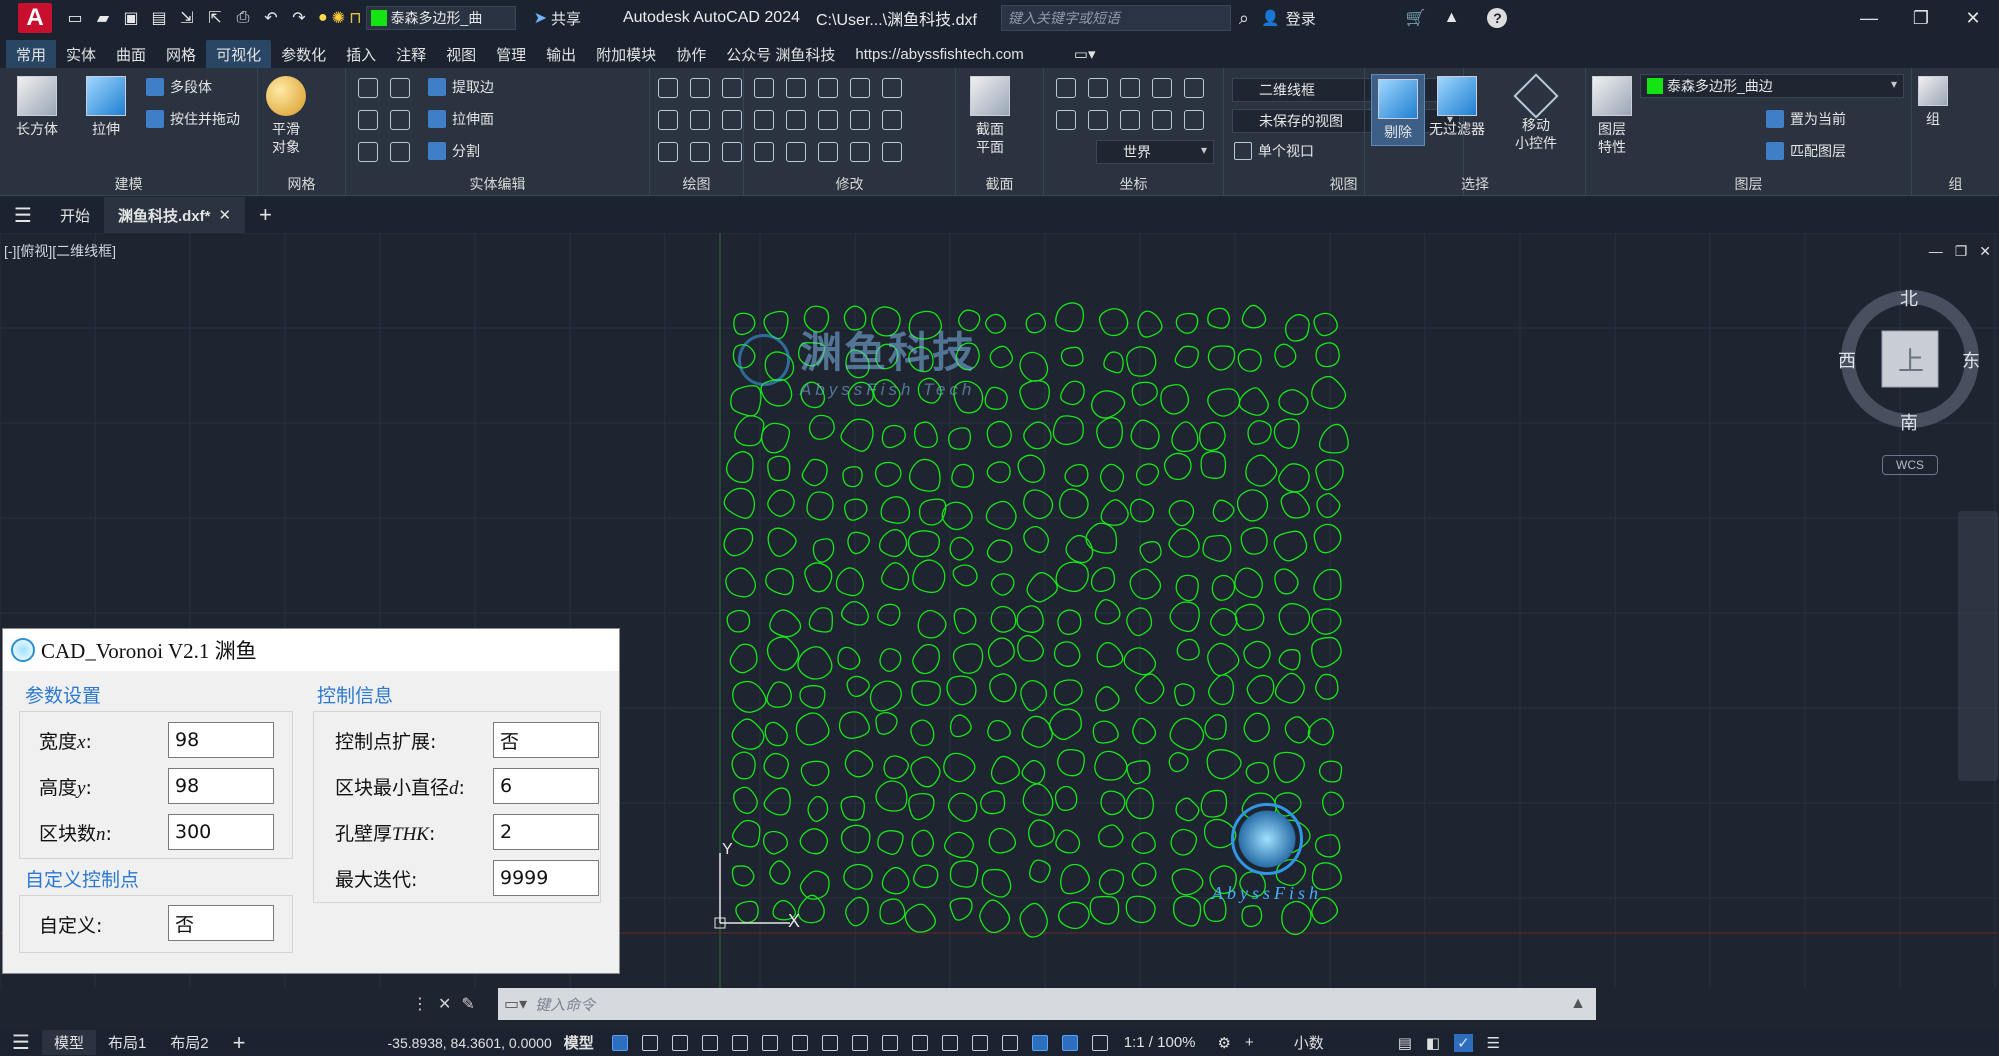 The width and height of the screenshot is (1999, 1056). What do you see at coordinates (1978, 646) in the screenshot?
I see `navigation-bar` at bounding box center [1978, 646].